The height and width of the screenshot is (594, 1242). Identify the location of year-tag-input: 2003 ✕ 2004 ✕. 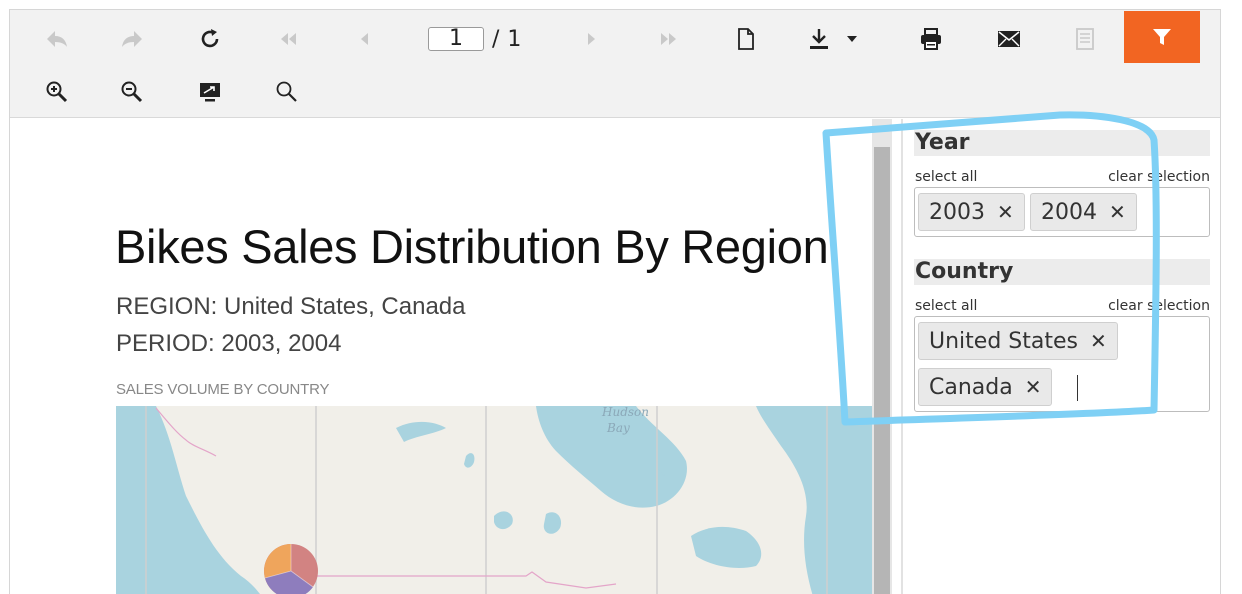
(1062, 212).